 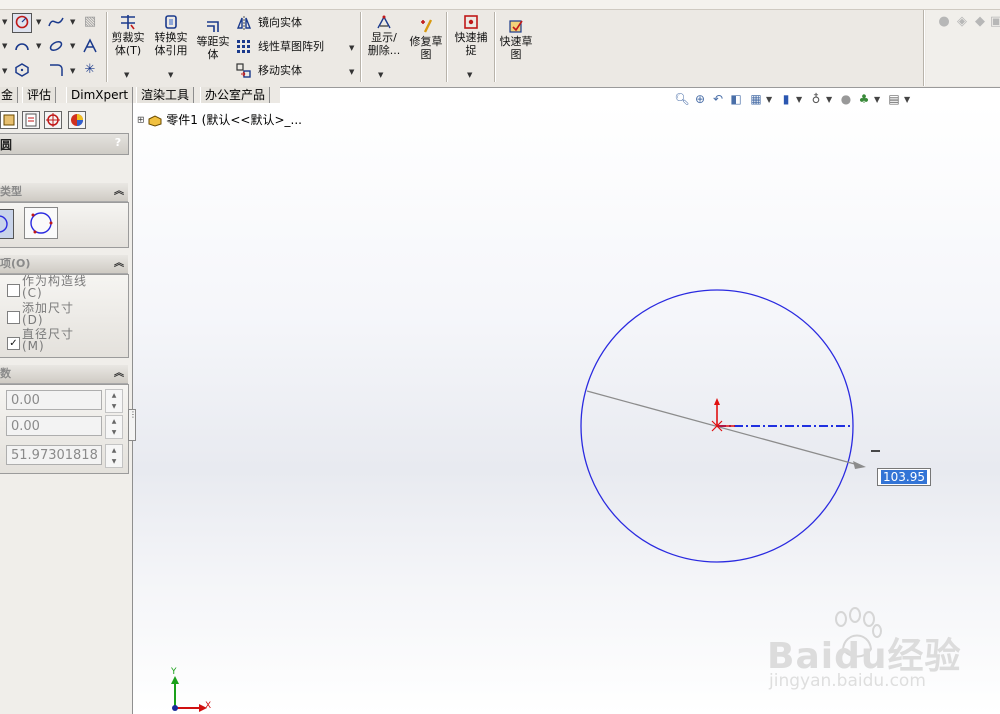 I want to click on parameters-section-title: 数, so click(x=5, y=373).